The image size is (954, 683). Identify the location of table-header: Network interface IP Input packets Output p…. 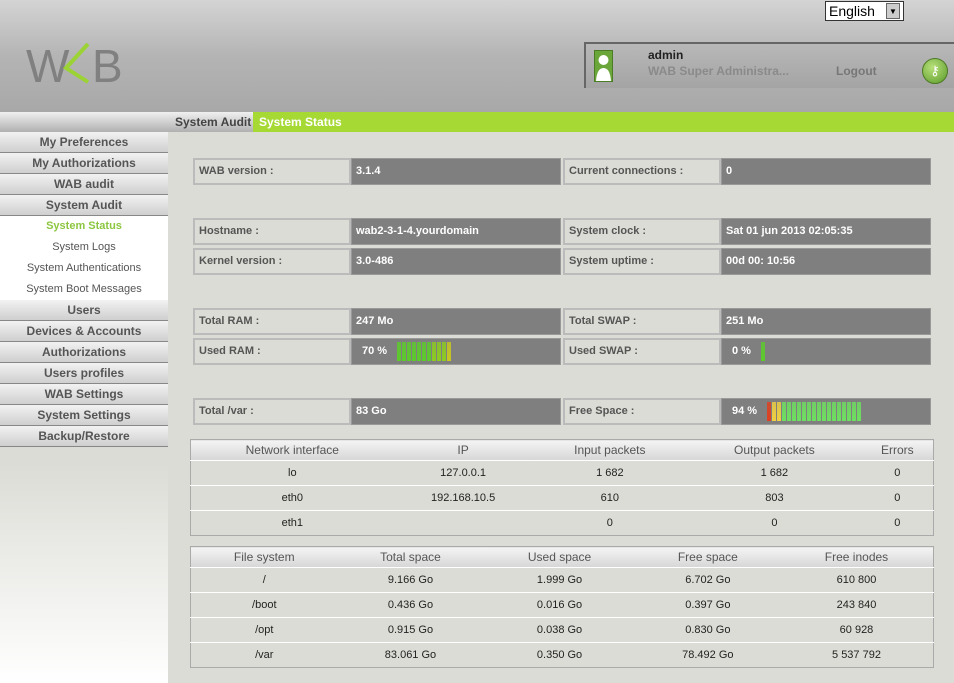
(562, 450).